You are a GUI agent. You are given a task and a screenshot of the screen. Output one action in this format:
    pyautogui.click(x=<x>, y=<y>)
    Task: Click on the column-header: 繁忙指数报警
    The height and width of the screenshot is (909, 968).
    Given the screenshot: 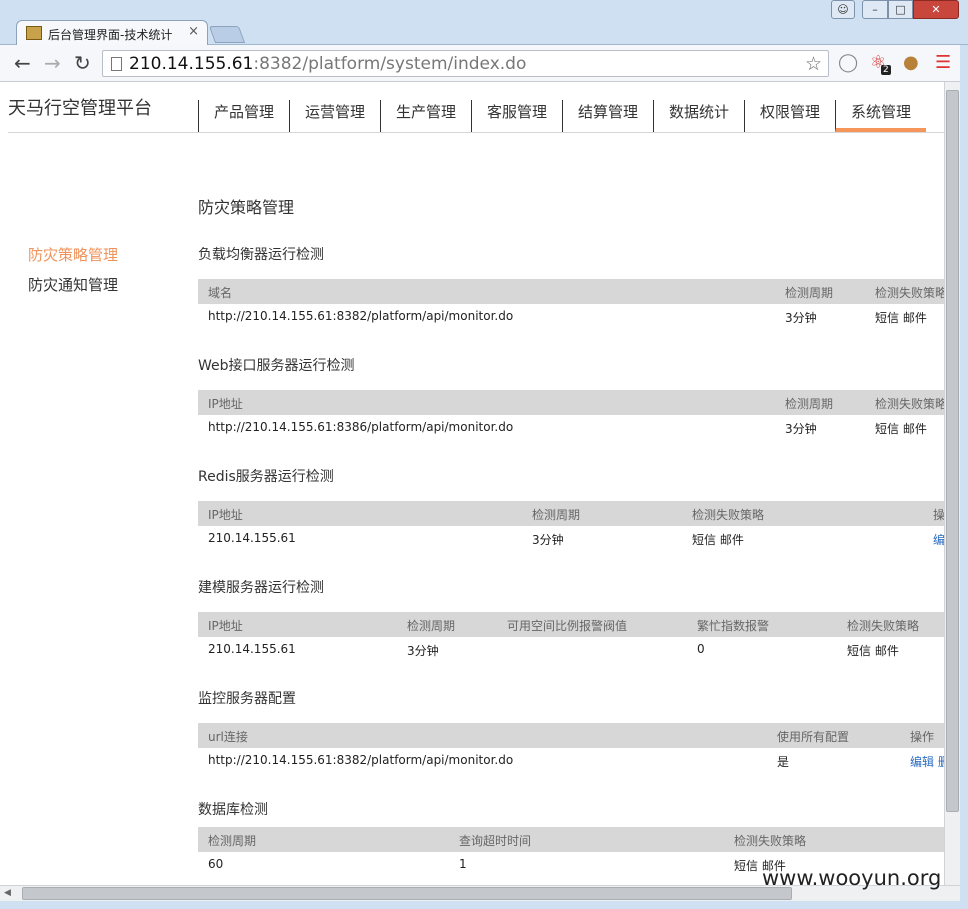 What is the action you would take?
    pyautogui.click(x=733, y=626)
    